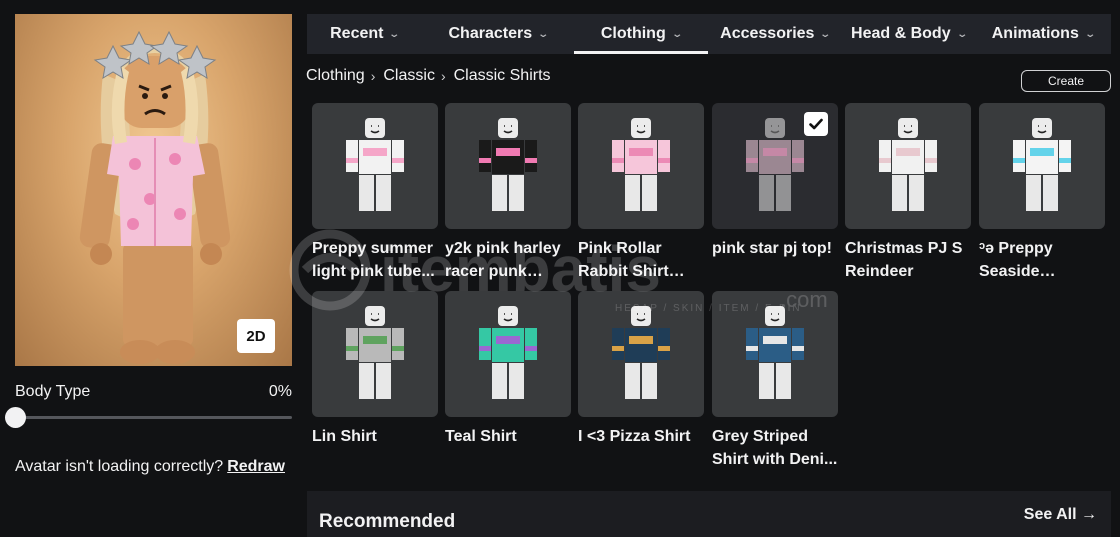 The image size is (1120, 537). What do you see at coordinates (387, 521) in the screenshot?
I see `recommended-title: Recommended` at bounding box center [387, 521].